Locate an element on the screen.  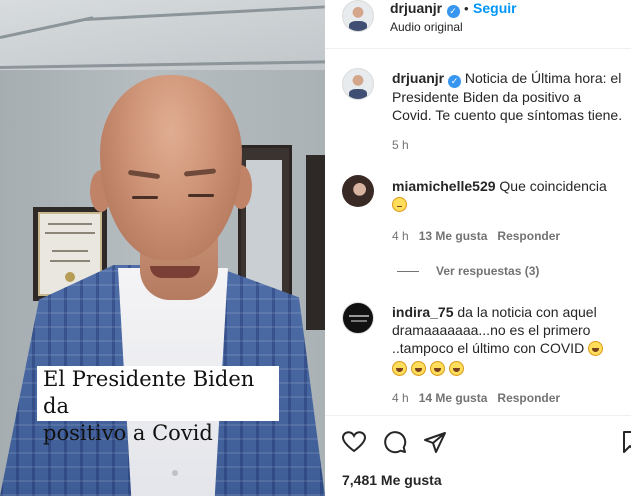
comment-text: ..tampoco el último con COVID is located at coordinates (488, 348).